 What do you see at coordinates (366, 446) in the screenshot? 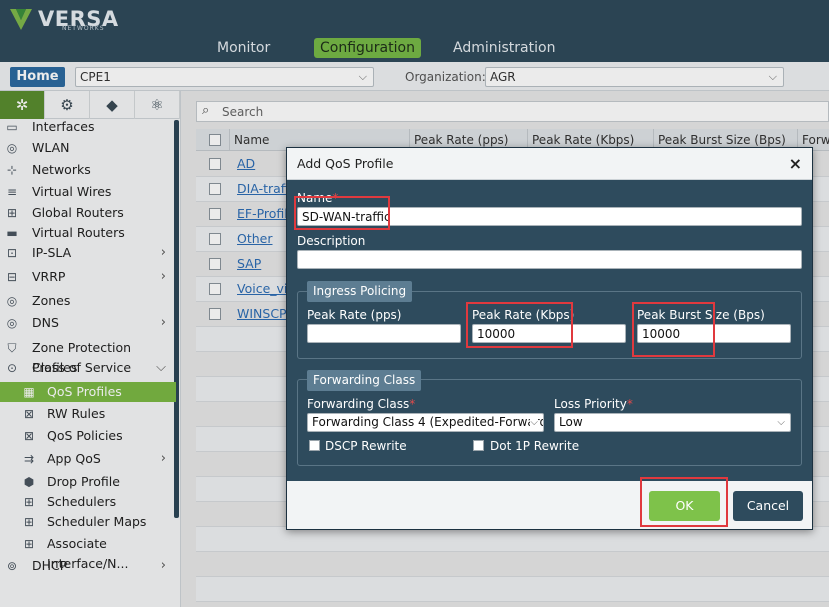
I see `dscp-rewrite-label: DSCP Rewrite` at bounding box center [366, 446].